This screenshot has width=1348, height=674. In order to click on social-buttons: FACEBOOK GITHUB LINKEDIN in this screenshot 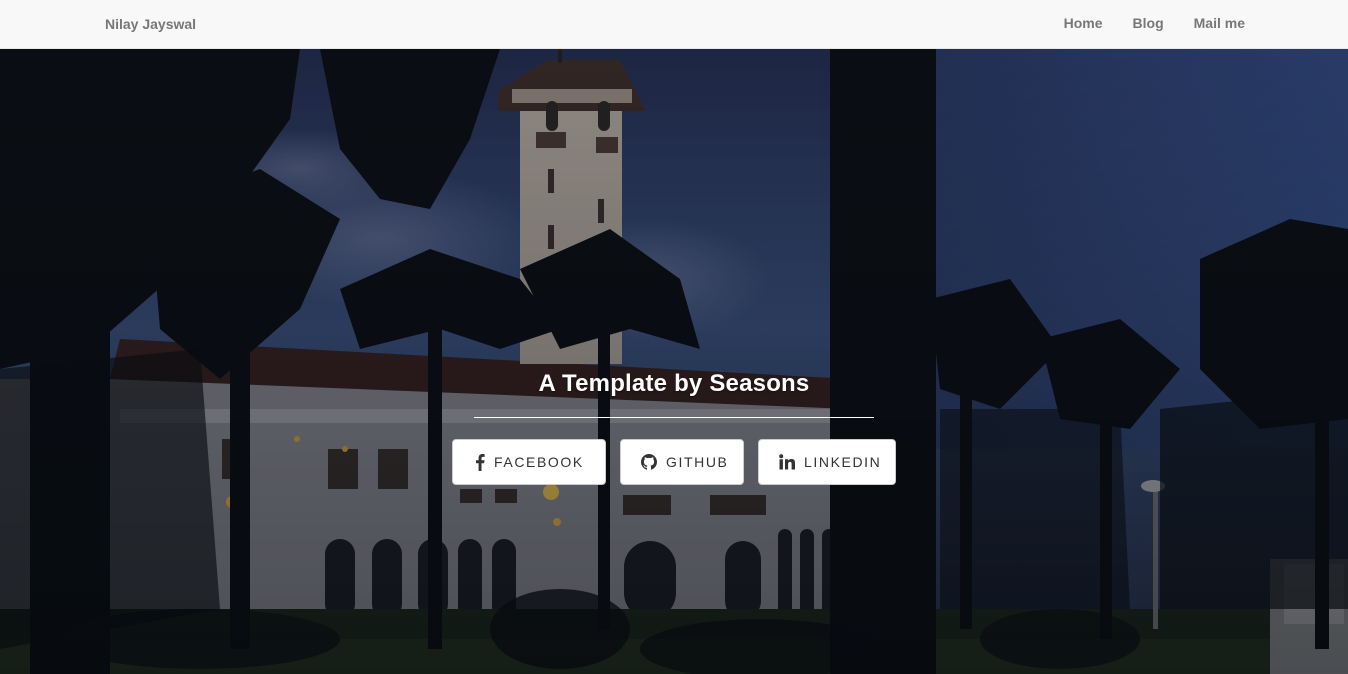, I will do `click(674, 462)`.